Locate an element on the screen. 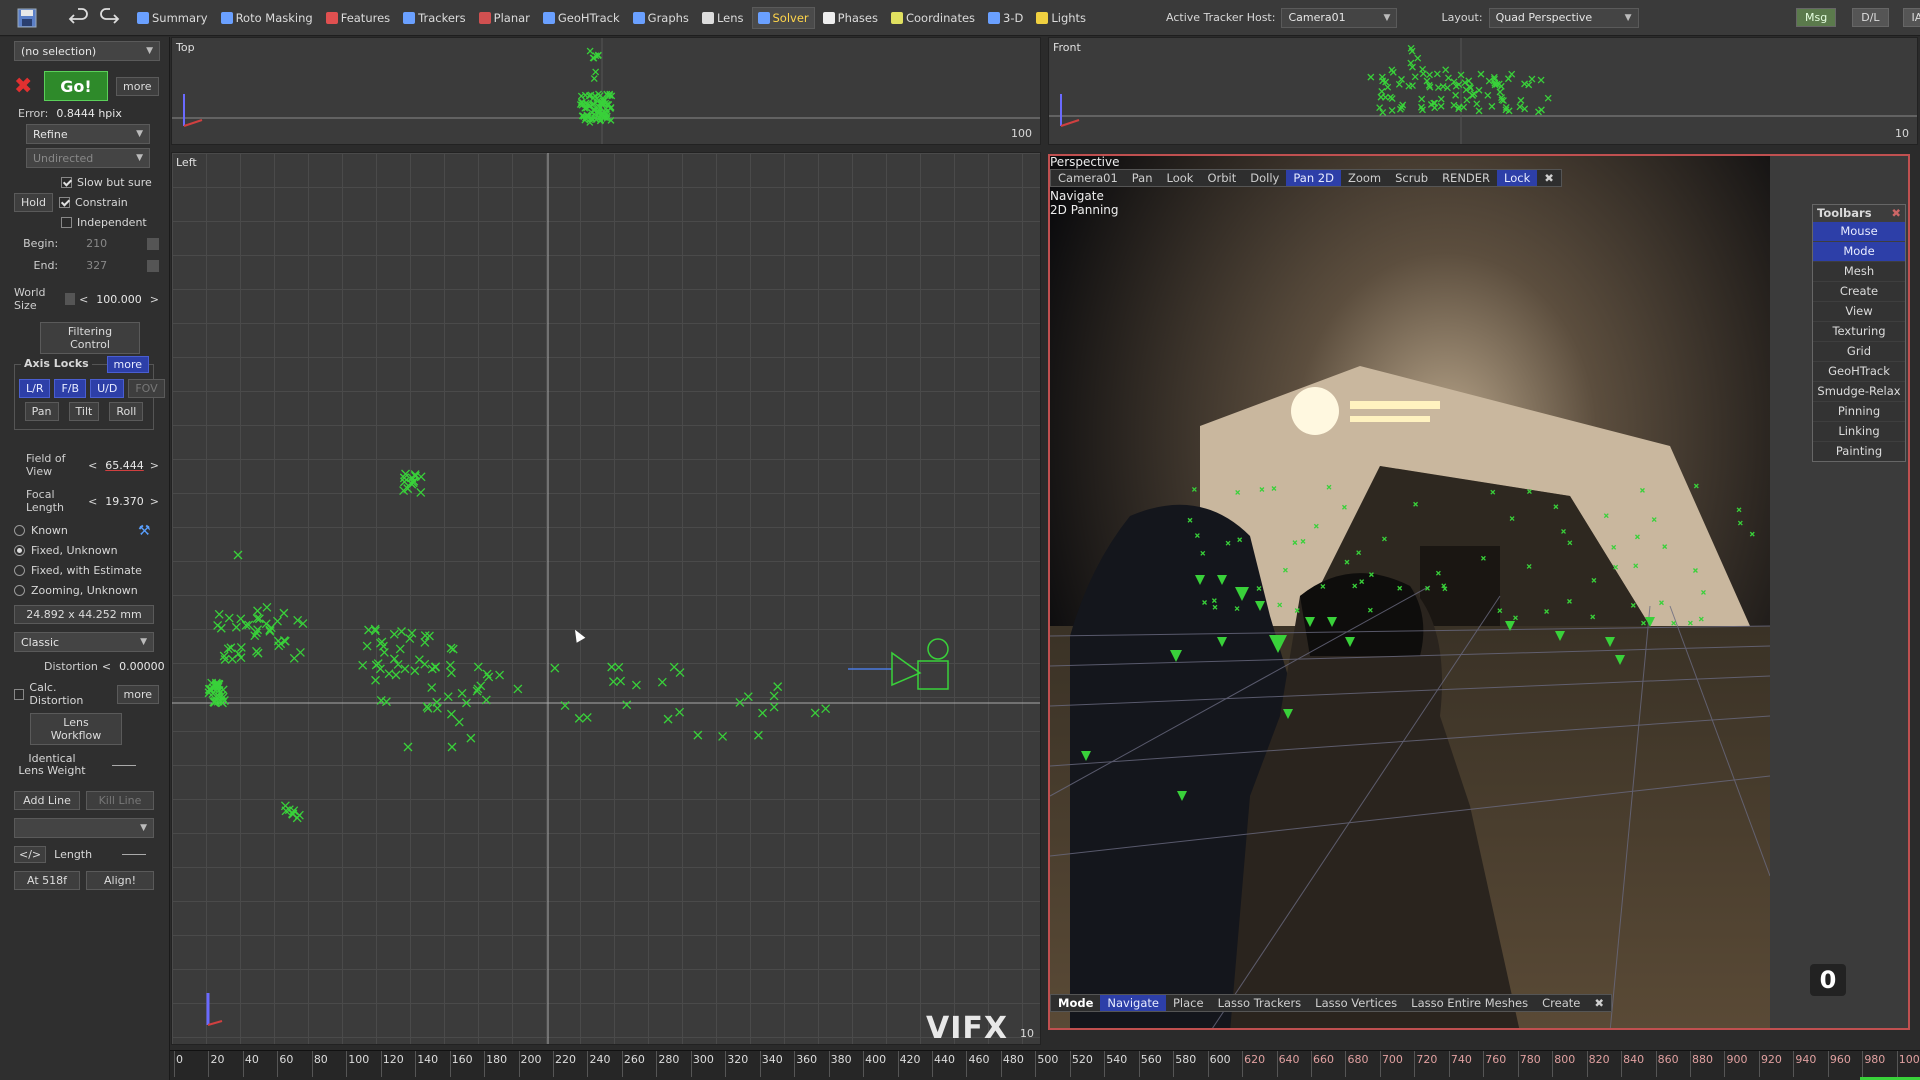  mode-tool-lasso-vertices: Lasso Vertices is located at coordinates (1356, 1003).